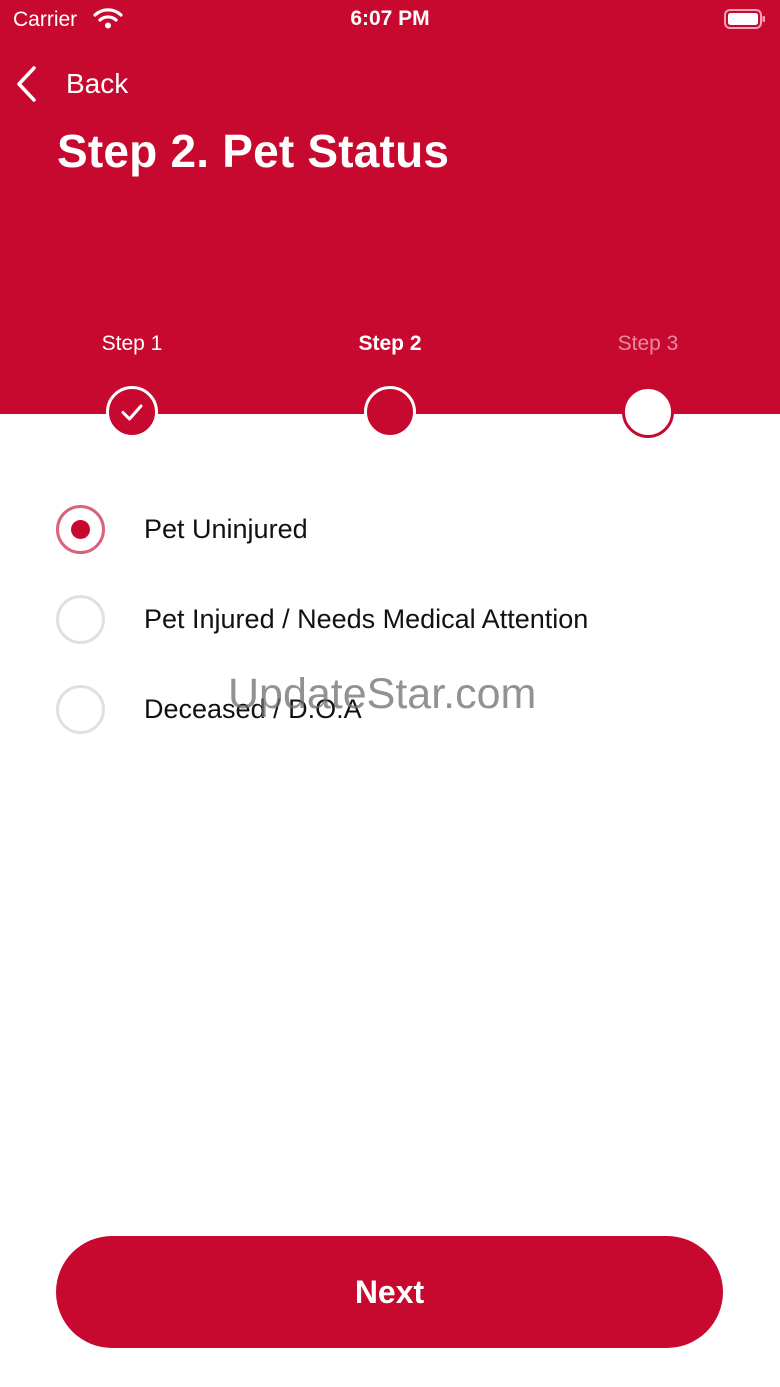 Image resolution: width=780 pixels, height=1387 pixels. Describe the element at coordinates (253, 708) in the screenshot. I see `option-label: Deceased / D.O.A` at that location.